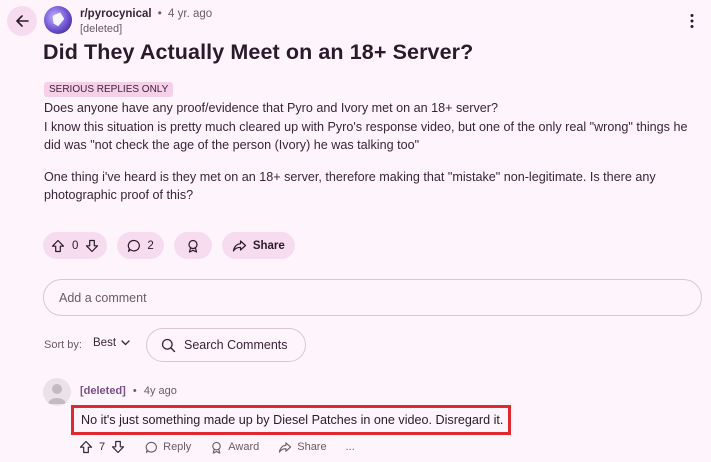  What do you see at coordinates (57, 392) in the screenshot?
I see `avatar` at bounding box center [57, 392].